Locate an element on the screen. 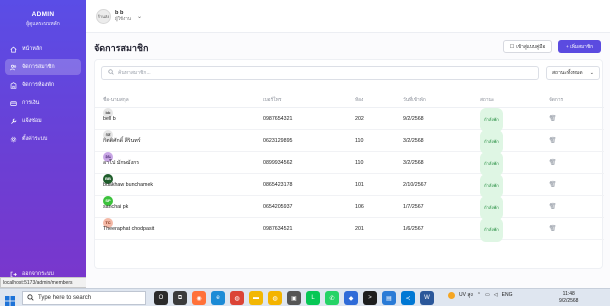  whatsapp-icon: ✆ is located at coordinates (332, 298).